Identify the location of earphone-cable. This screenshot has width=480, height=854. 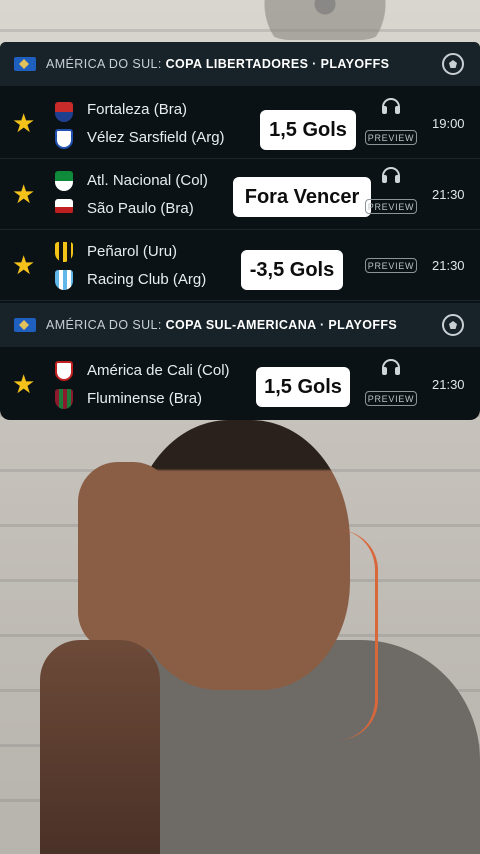
(354, 635).